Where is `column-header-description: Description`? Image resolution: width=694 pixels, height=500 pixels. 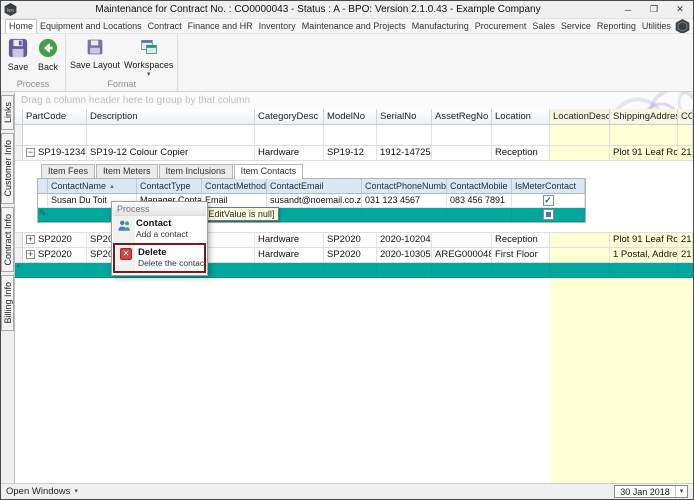
column-header-description: Description is located at coordinates (171, 117).